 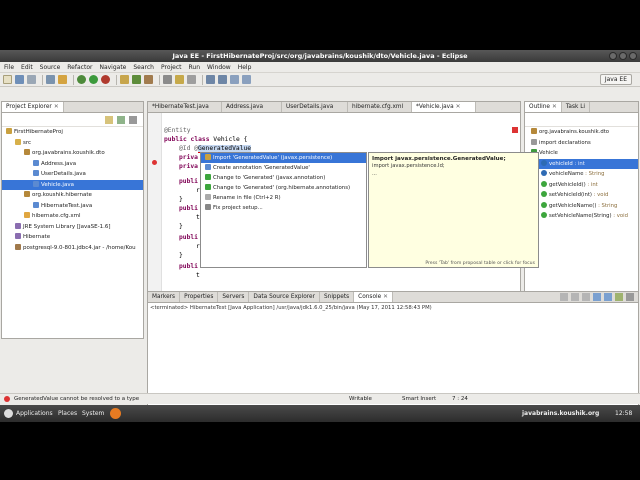 What do you see at coordinates (81, 79) in the screenshot?
I see `debug-icon` at bounding box center [81, 79].